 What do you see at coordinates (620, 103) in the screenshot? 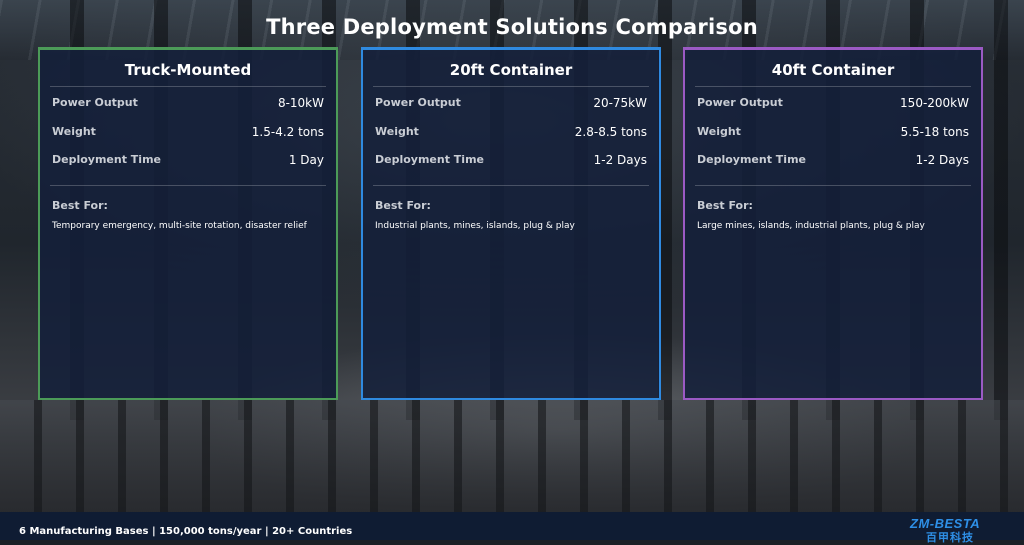
I see `spec-value: 20-75kW` at bounding box center [620, 103].